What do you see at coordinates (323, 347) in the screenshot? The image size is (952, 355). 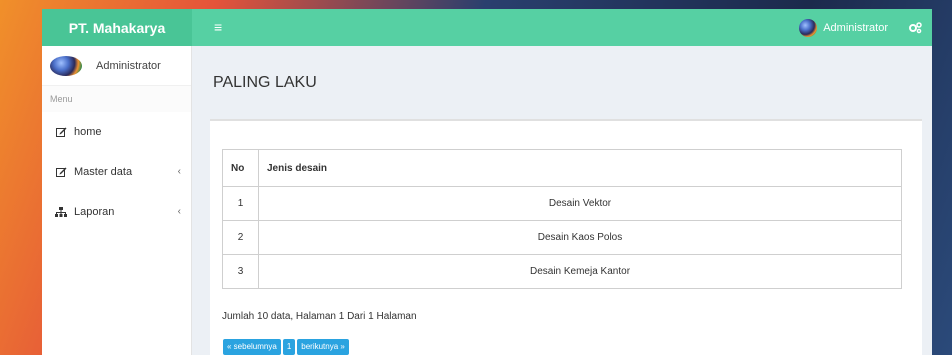 I see `next-page-button: berikutnya »` at bounding box center [323, 347].